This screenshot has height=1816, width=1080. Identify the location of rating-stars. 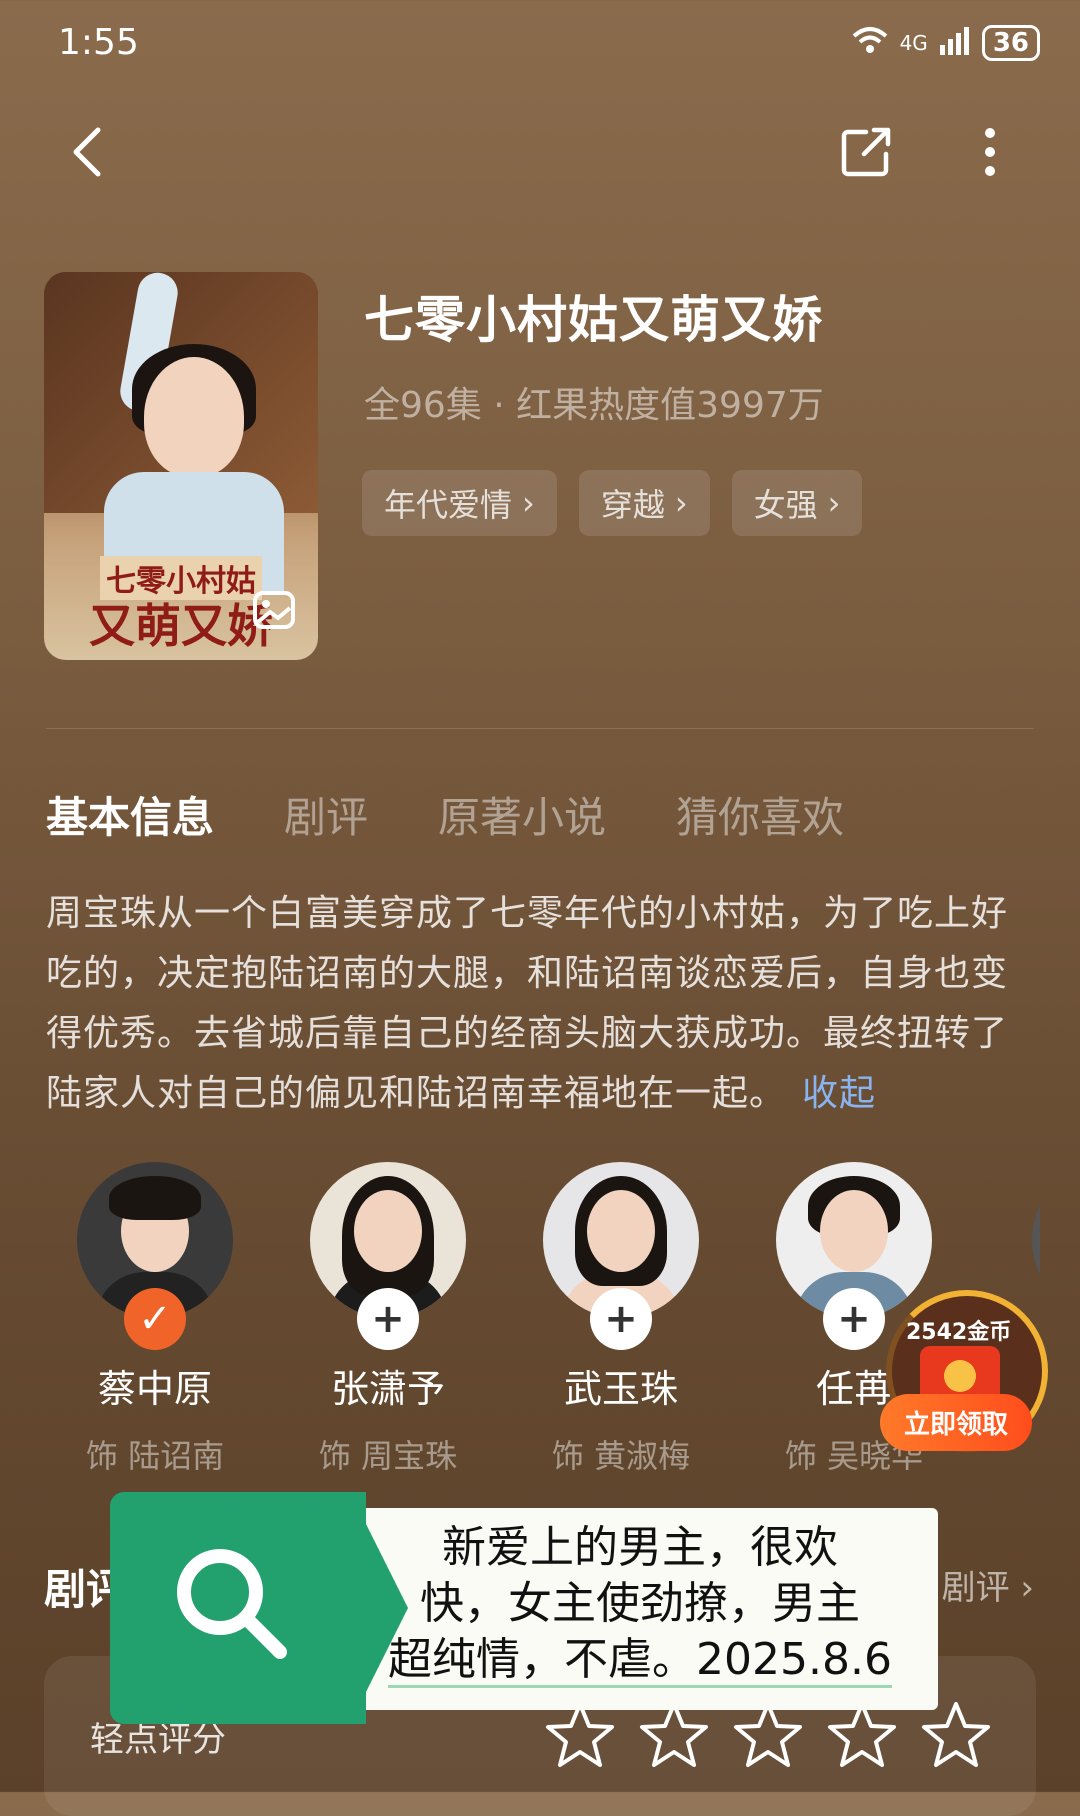
(768, 1735).